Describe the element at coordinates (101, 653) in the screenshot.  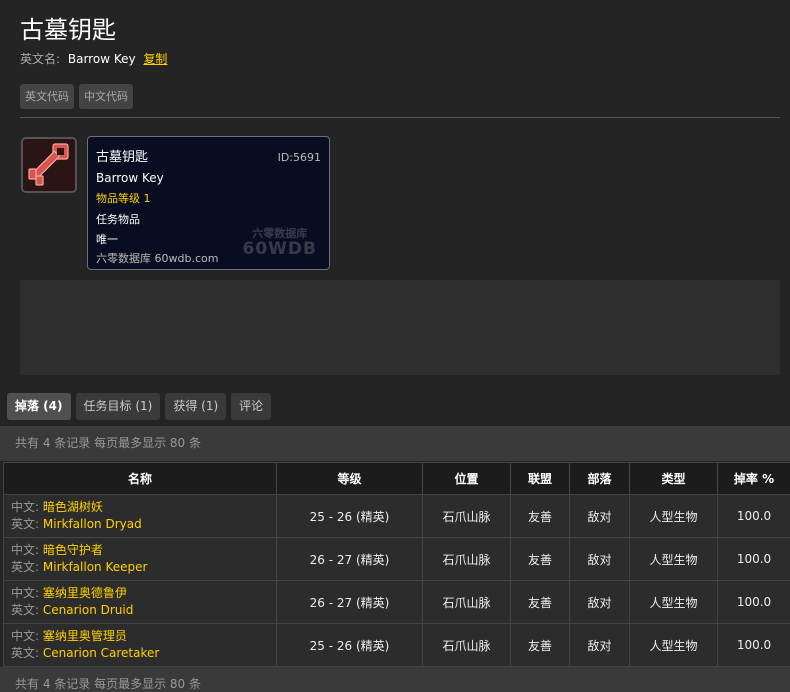
I see `npc-en-link: Cenarion Caretaker` at that location.